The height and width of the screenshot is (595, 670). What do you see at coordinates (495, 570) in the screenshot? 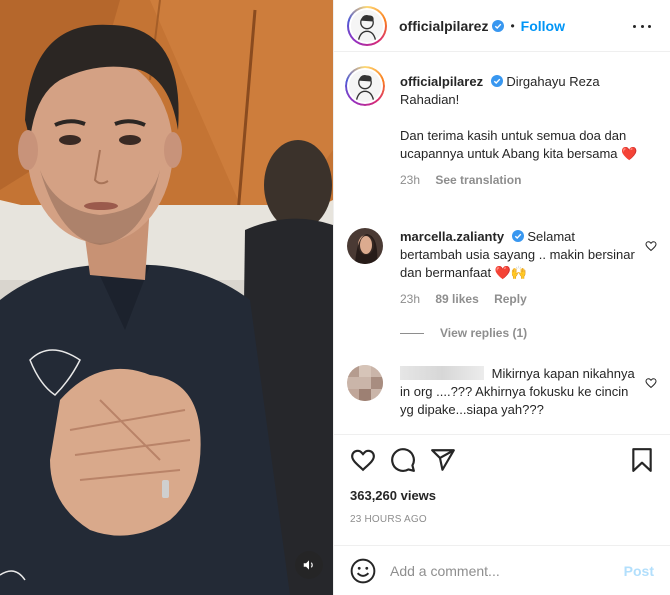
I see `comment-input` at bounding box center [495, 570].